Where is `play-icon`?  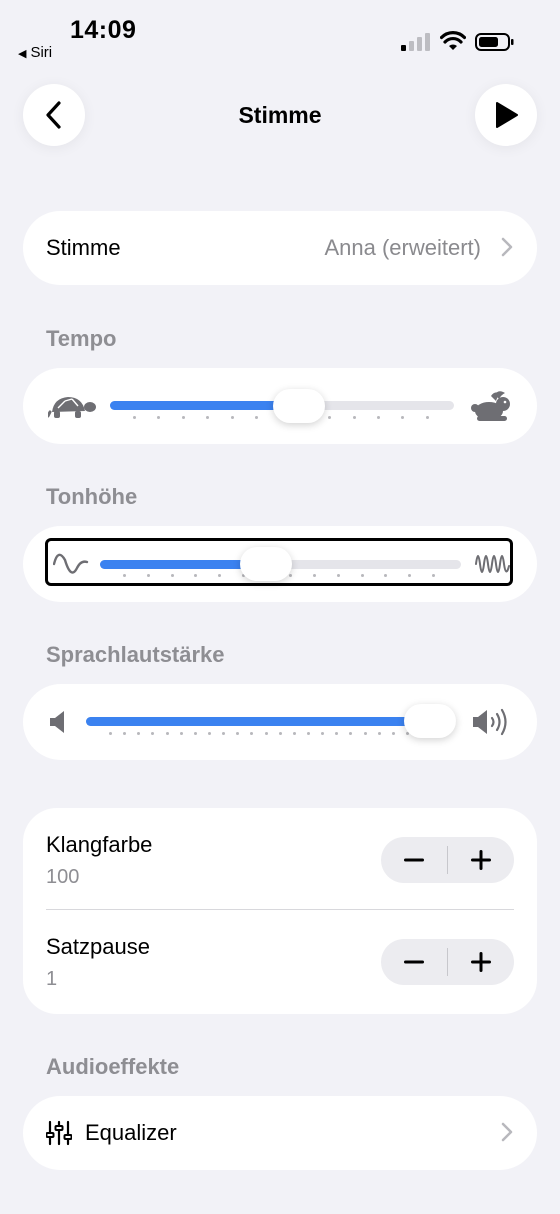 play-icon is located at coordinates (507, 115).